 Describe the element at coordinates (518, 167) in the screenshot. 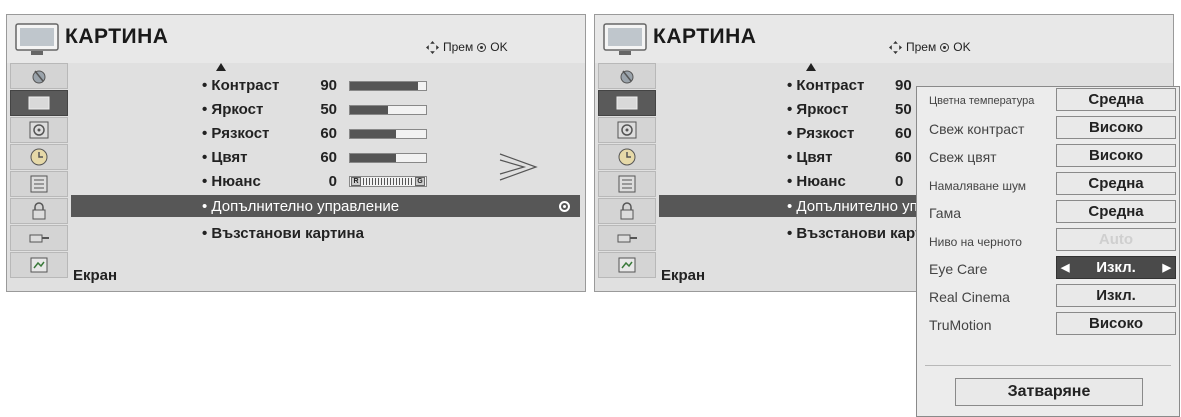

I see `step-arrow-icon` at that location.